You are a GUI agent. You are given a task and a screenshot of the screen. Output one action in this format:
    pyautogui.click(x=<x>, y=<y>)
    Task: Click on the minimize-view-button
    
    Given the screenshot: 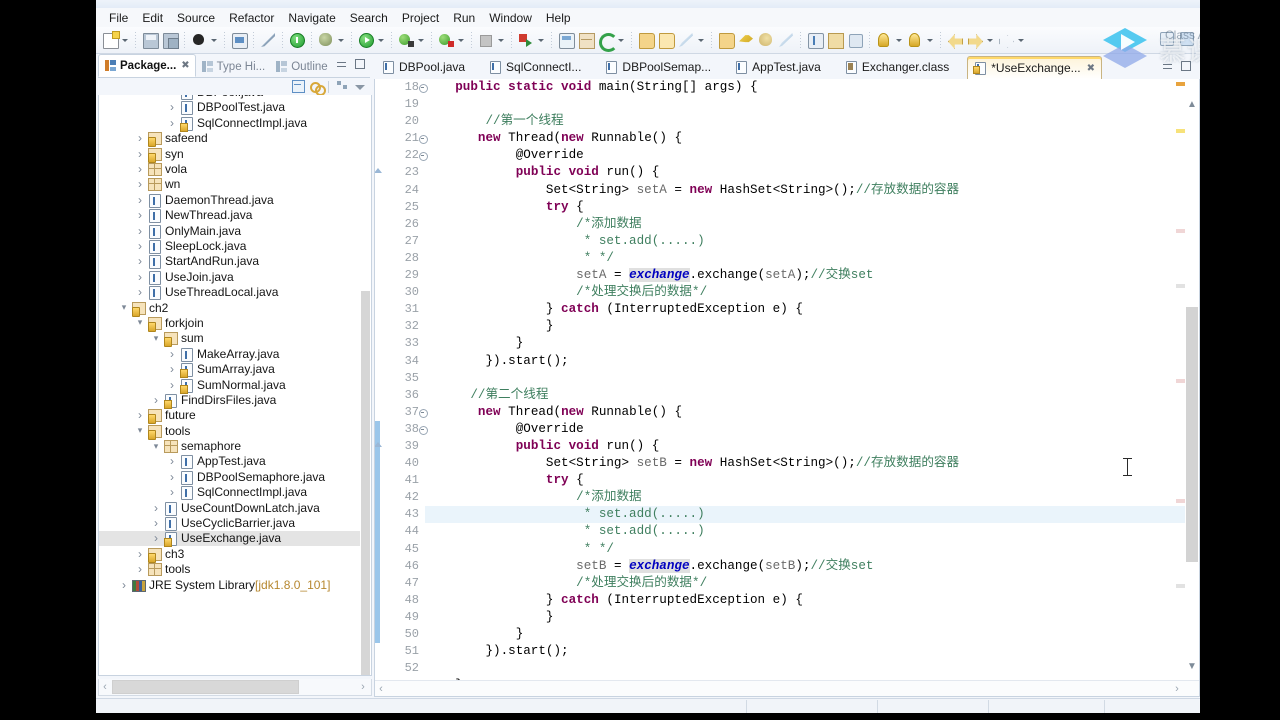 What is the action you would take?
    pyautogui.click(x=342, y=64)
    